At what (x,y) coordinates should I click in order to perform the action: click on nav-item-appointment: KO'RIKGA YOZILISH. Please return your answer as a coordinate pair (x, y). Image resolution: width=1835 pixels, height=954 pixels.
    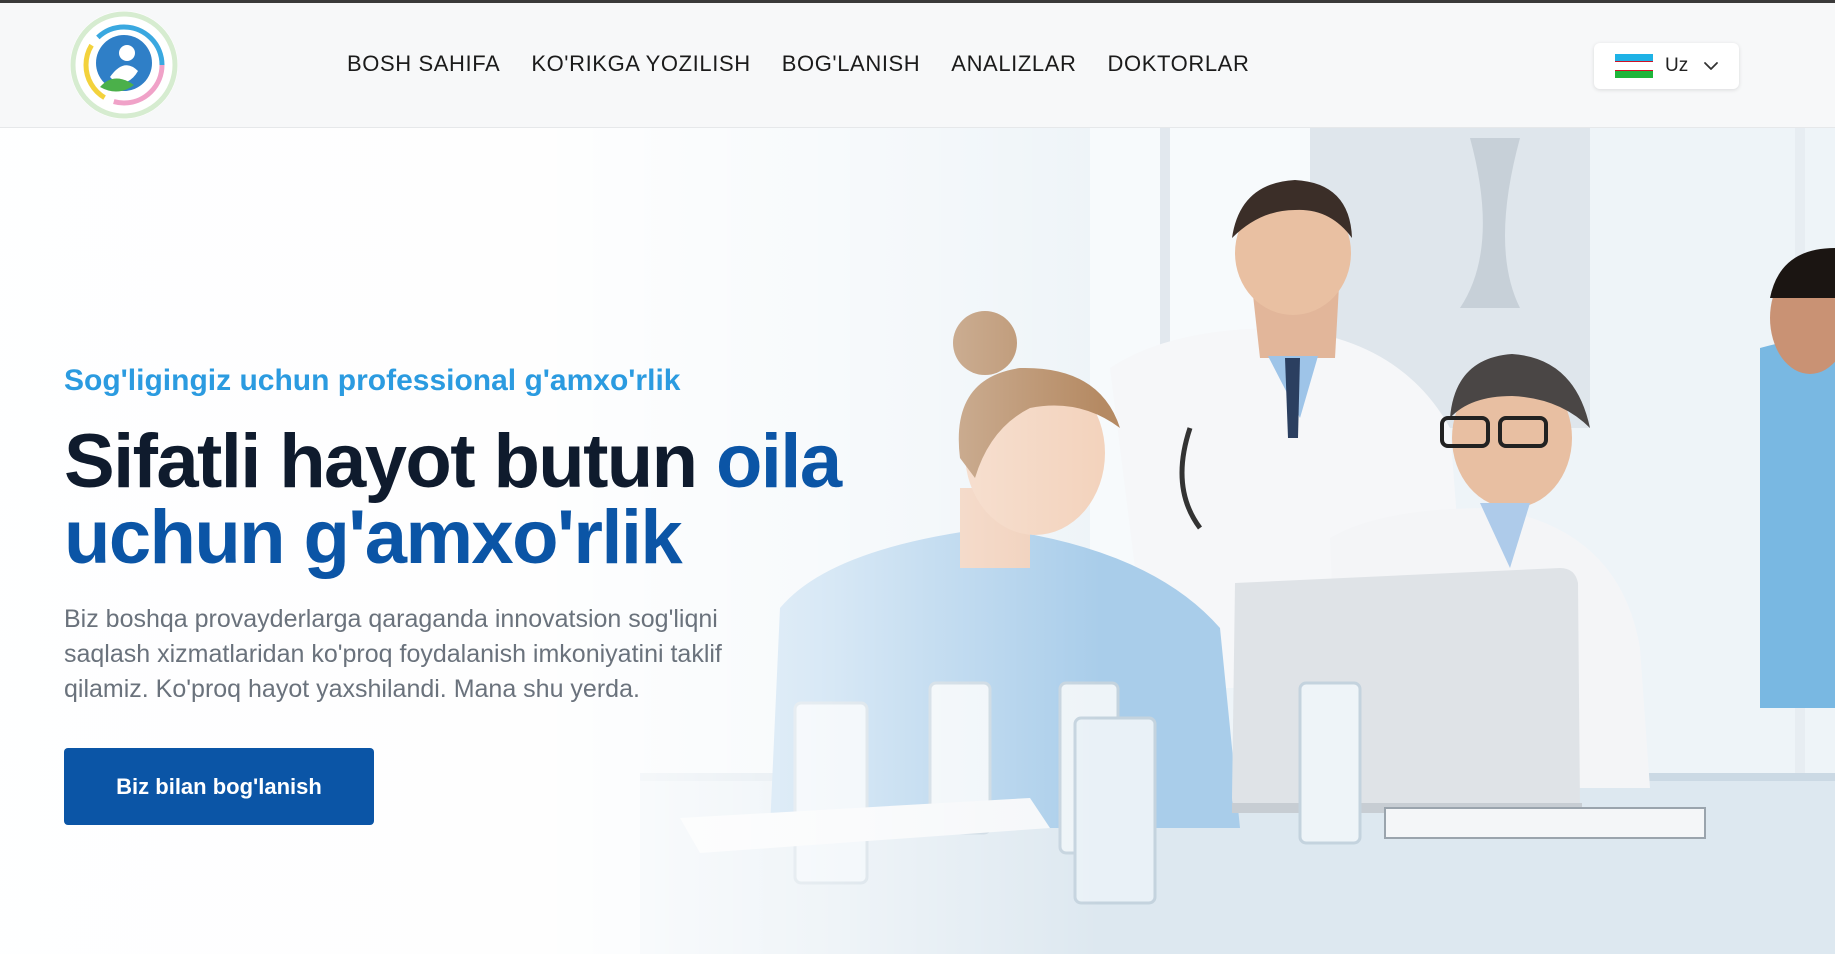
    Looking at the image, I should click on (640, 64).